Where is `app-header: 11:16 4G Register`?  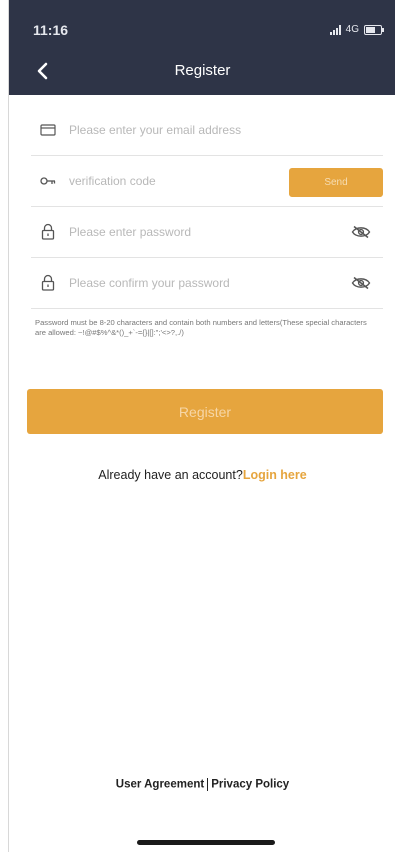 app-header: 11:16 4G Register is located at coordinates (202, 47).